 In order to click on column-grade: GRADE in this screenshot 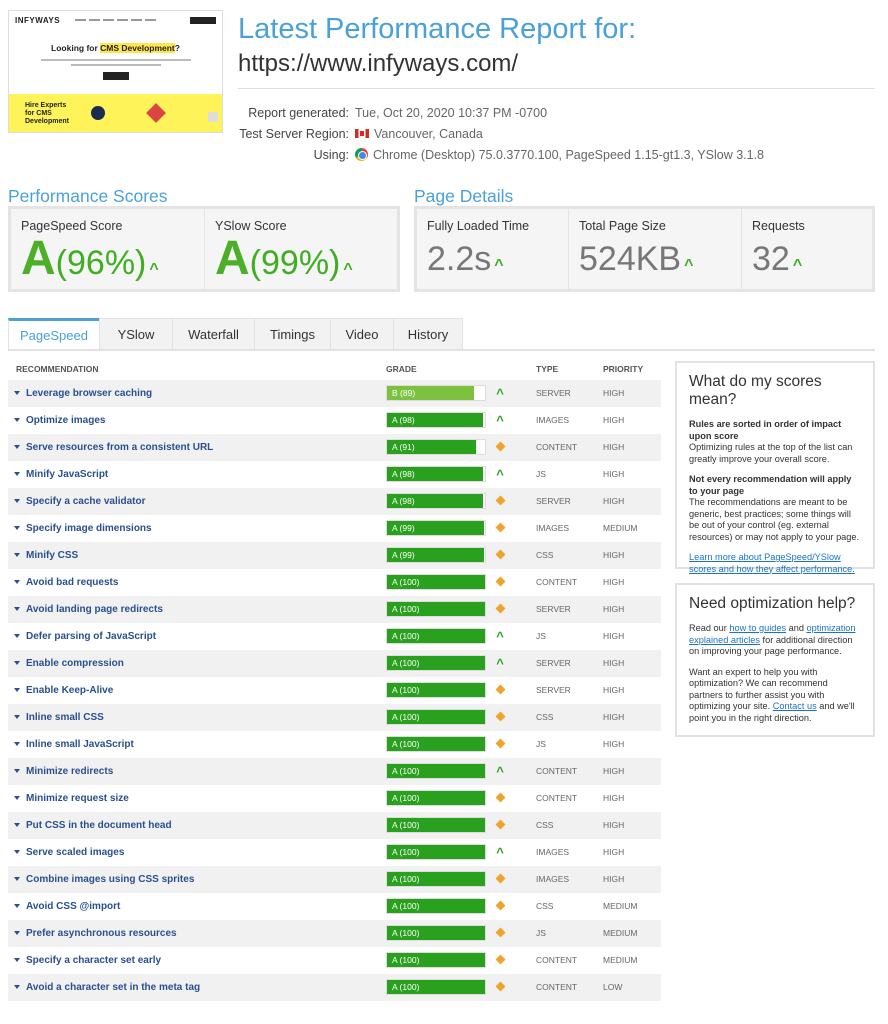, I will do `click(401, 369)`.